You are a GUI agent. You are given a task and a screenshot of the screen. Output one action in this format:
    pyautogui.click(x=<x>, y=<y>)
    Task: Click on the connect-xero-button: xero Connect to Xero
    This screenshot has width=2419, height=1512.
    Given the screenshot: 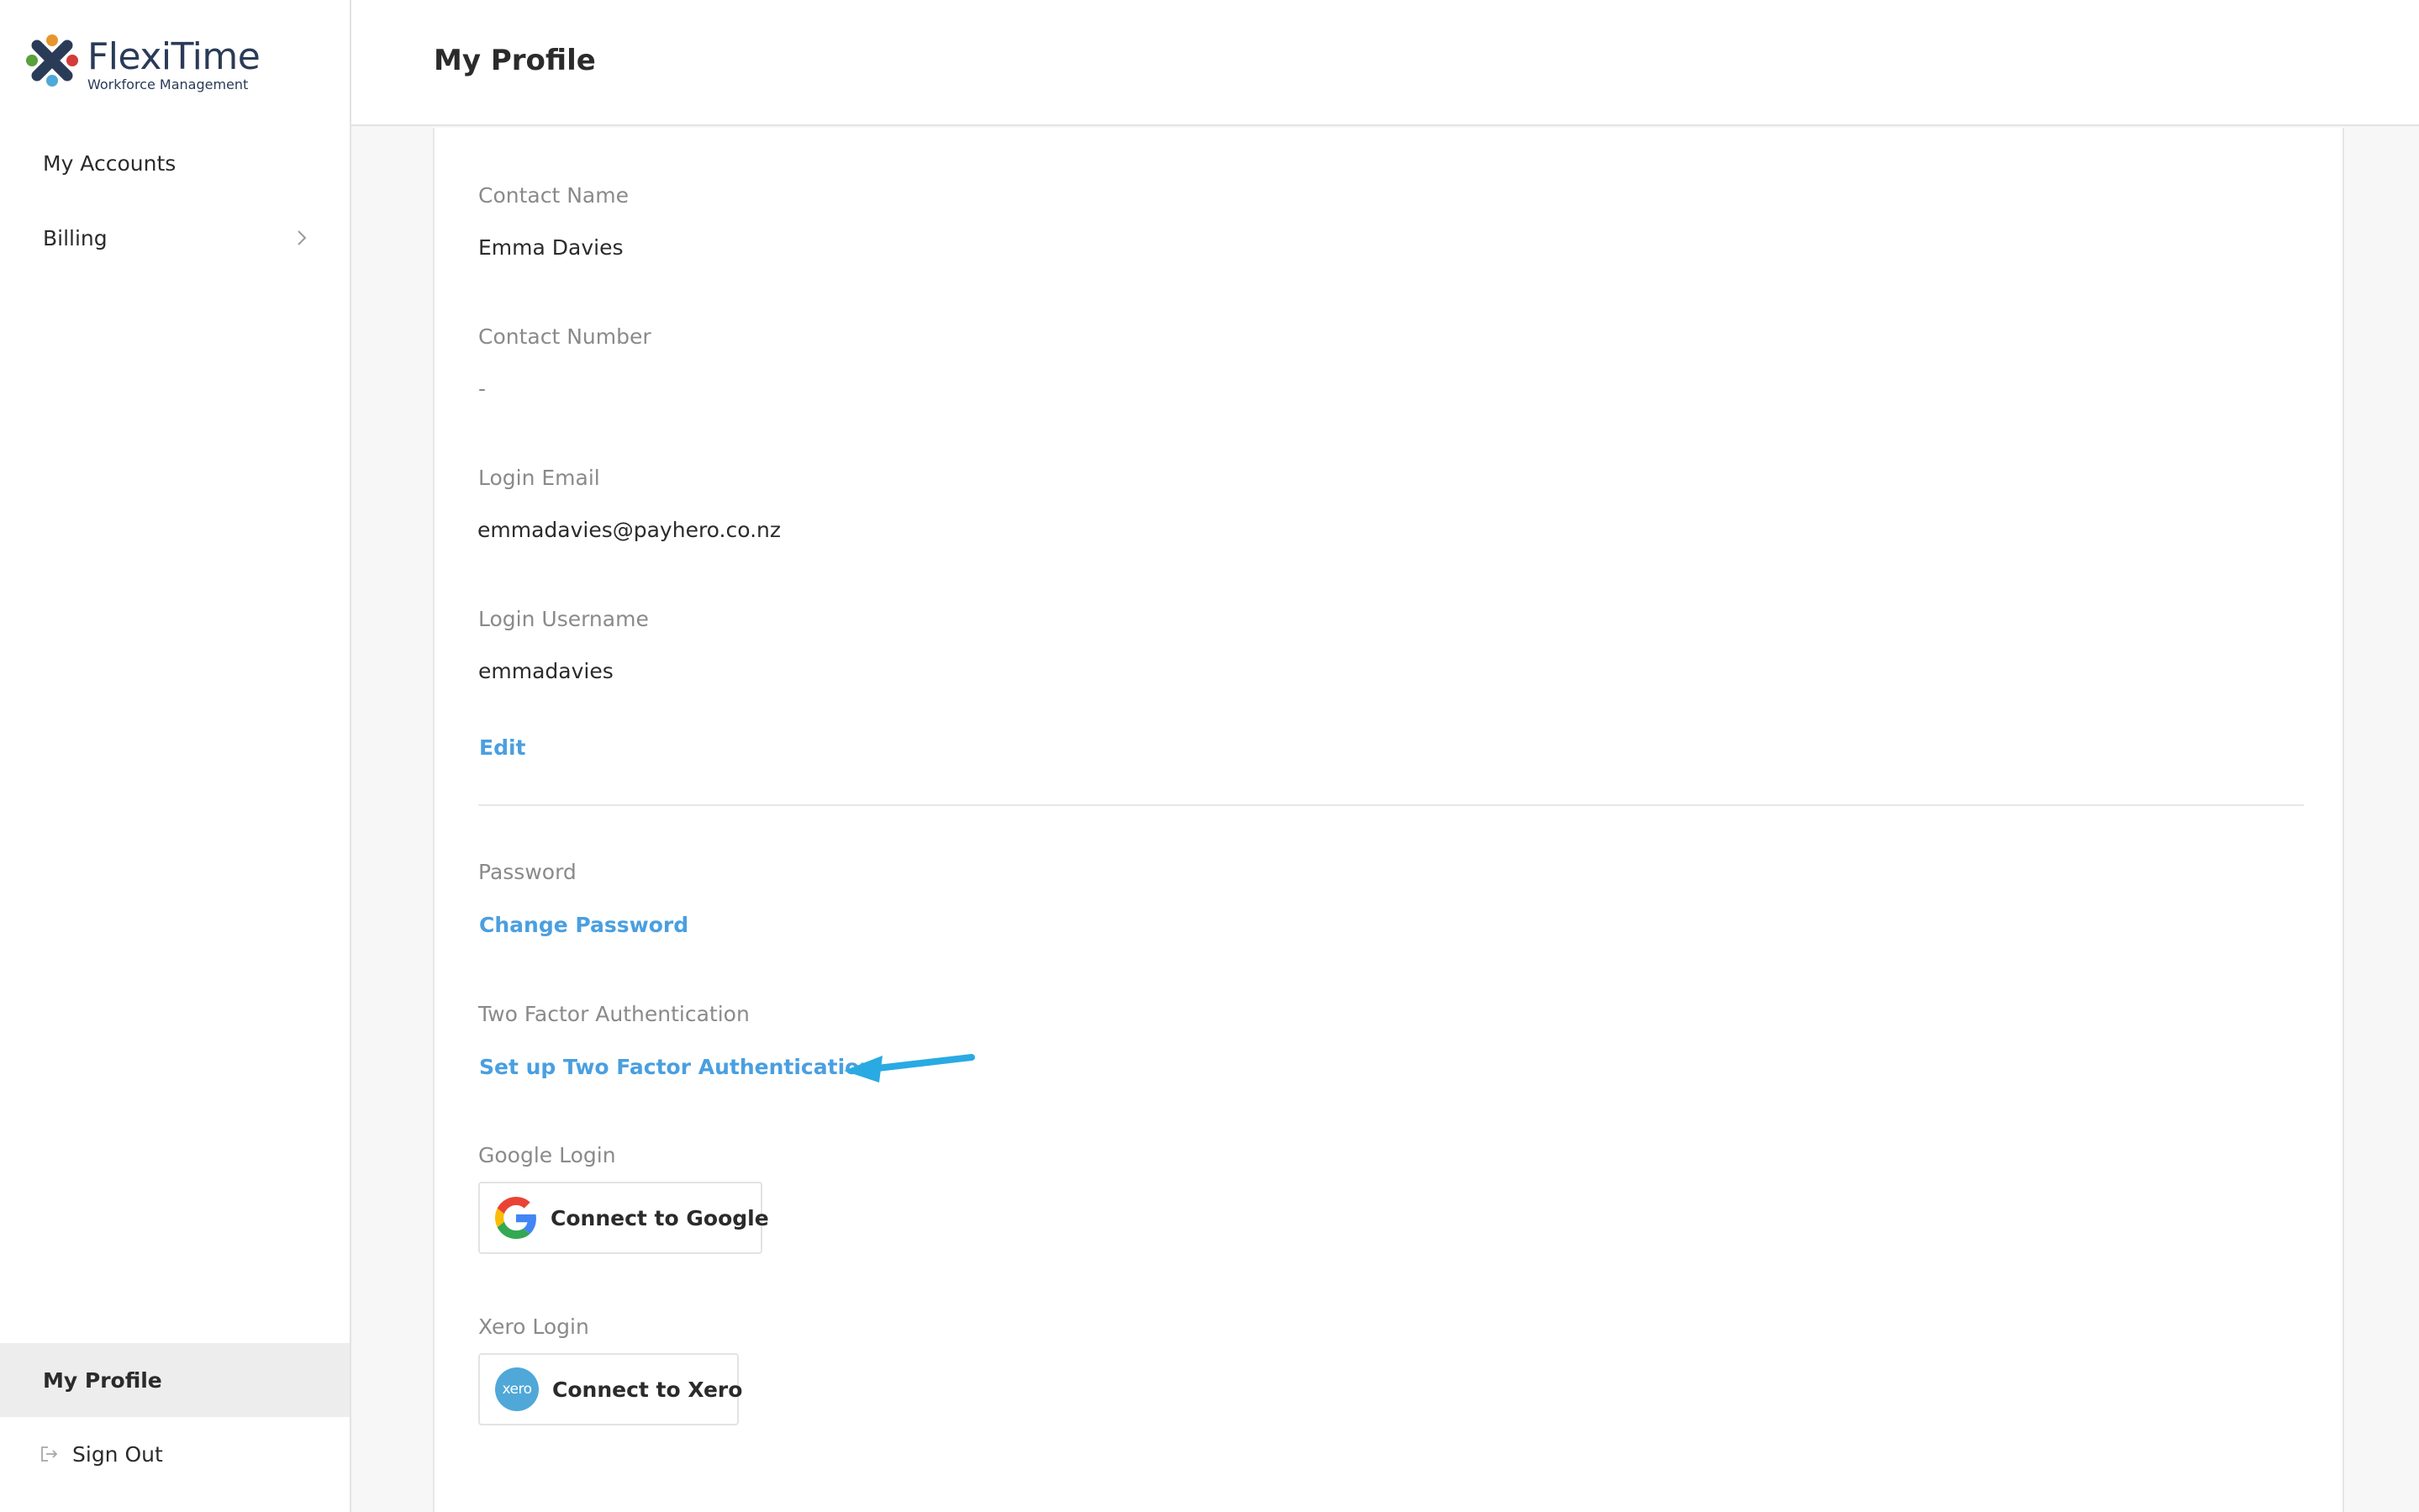 What is the action you would take?
    pyautogui.click(x=610, y=1389)
    